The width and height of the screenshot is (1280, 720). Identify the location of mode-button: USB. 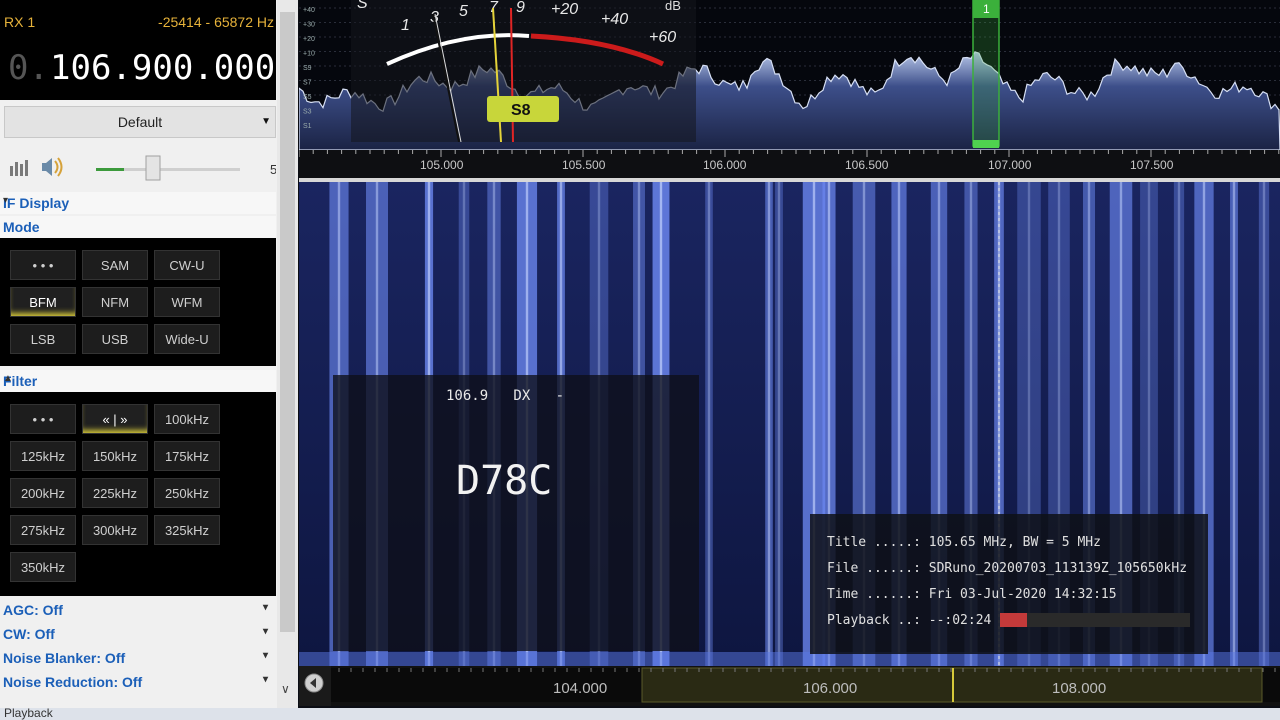
(115, 339).